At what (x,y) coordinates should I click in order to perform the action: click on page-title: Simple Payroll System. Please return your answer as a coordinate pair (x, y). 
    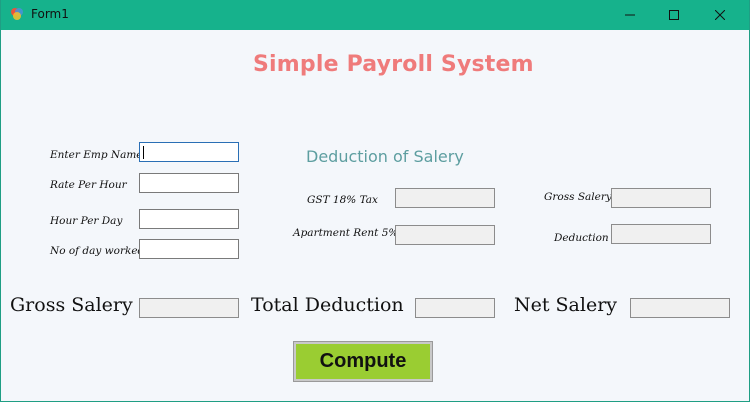
    Looking at the image, I should click on (393, 64).